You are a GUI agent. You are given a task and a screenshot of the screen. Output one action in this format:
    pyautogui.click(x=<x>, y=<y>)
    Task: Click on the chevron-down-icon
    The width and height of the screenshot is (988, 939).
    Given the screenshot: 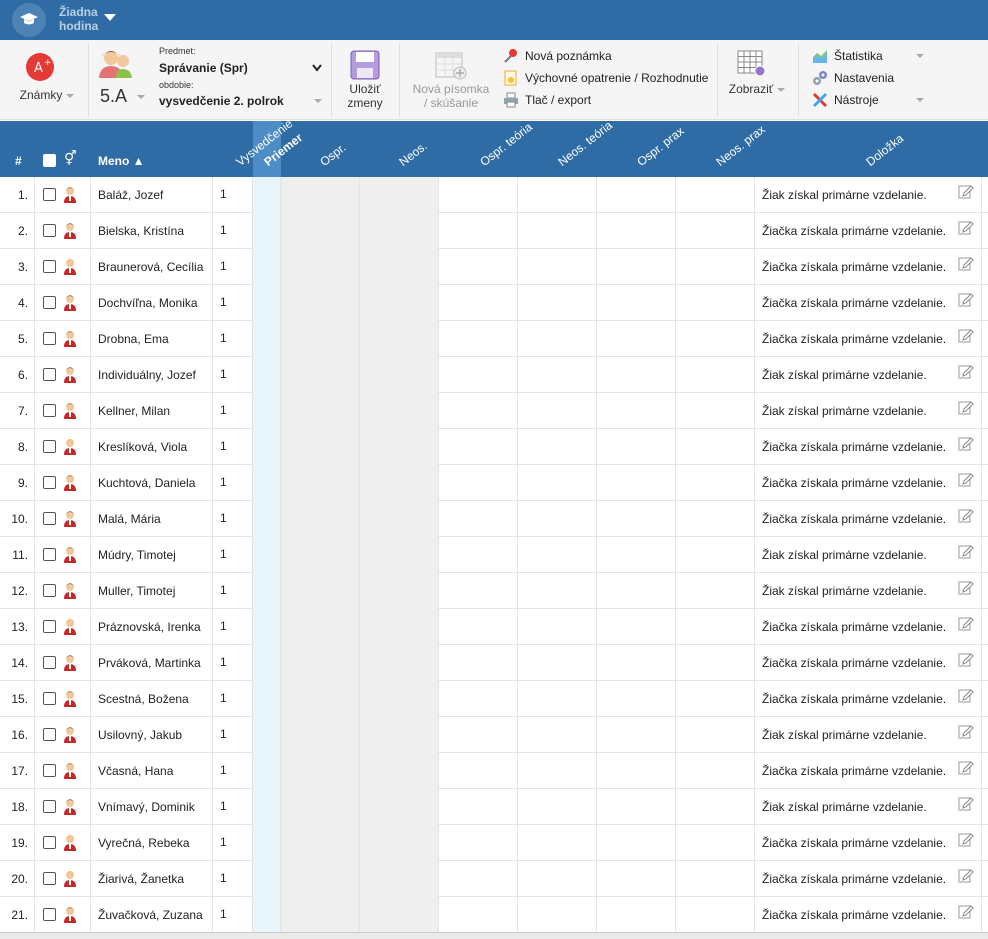 What is the action you would take?
    pyautogui.click(x=110, y=17)
    